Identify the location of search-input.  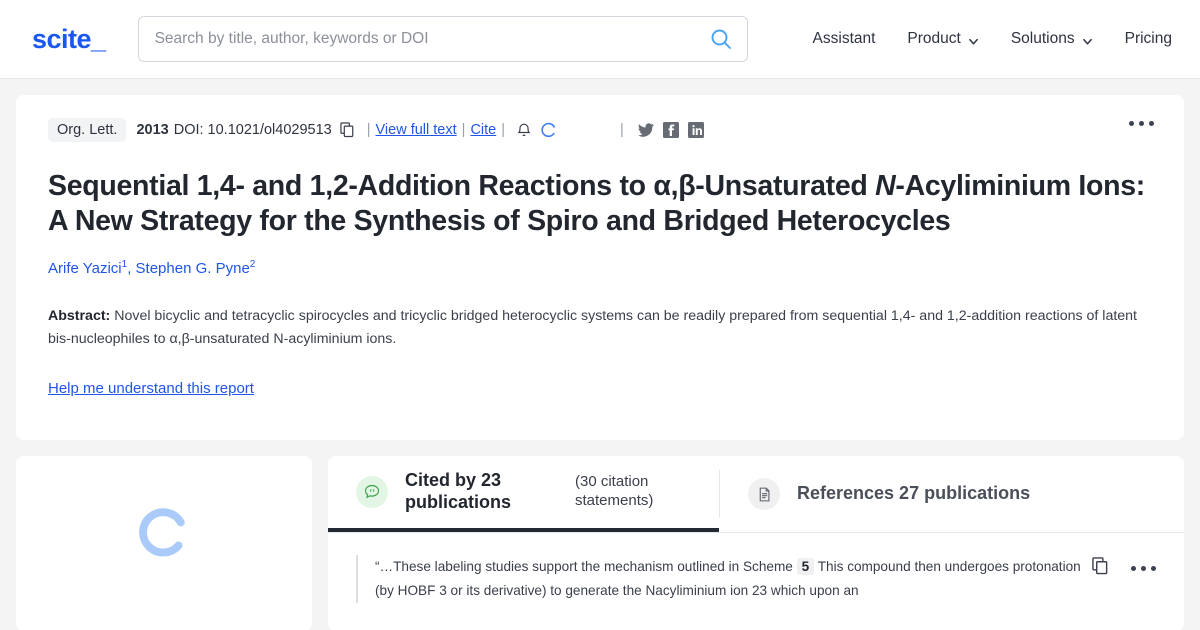
(431, 39).